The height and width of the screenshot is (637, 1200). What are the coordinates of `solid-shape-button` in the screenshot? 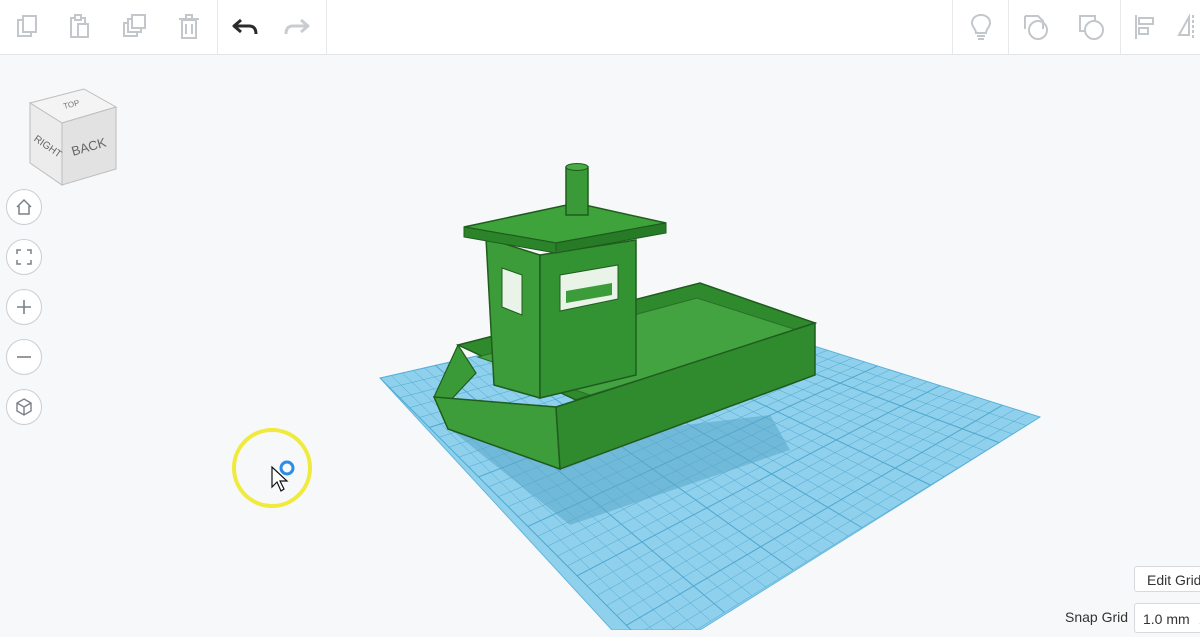 It's located at (1091, 27).